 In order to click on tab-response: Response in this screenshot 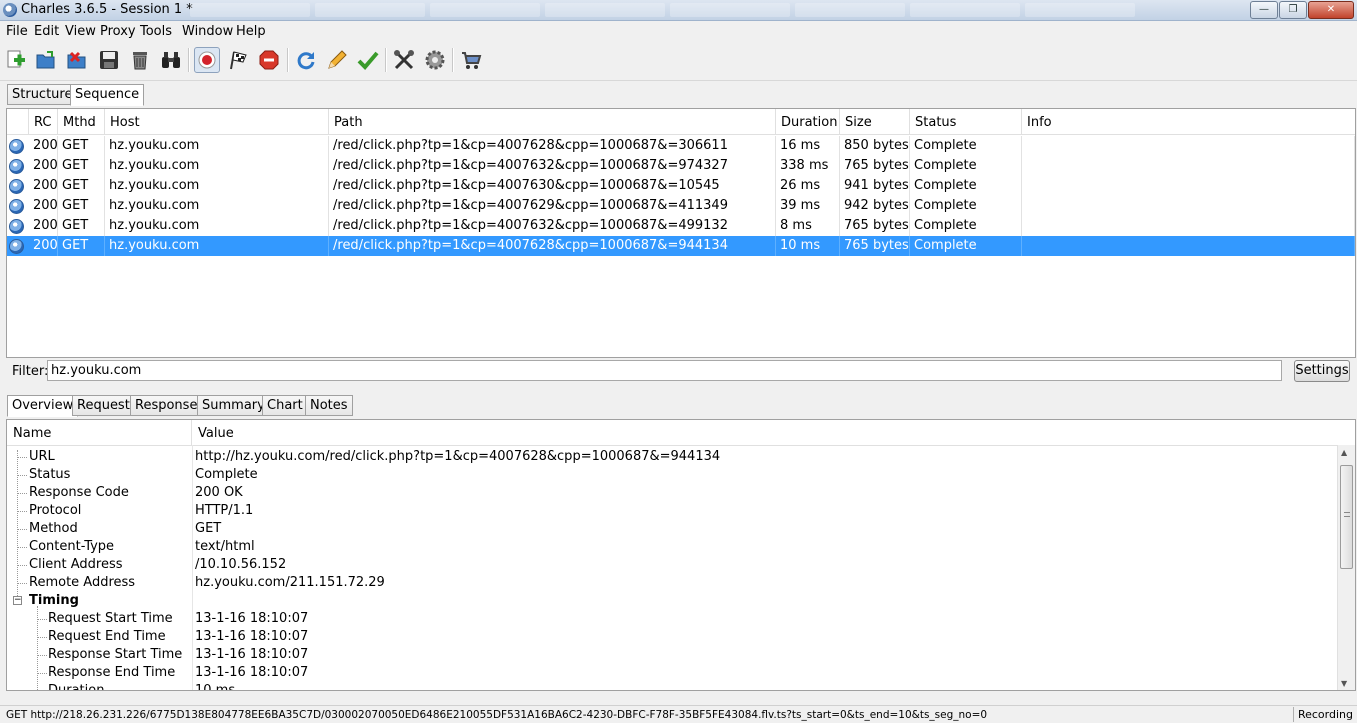, I will do `click(166, 405)`.